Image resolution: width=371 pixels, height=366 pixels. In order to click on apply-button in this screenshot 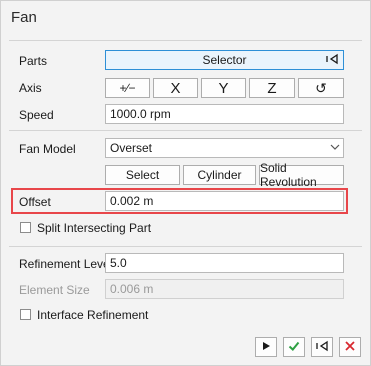, I will do `click(294, 347)`.